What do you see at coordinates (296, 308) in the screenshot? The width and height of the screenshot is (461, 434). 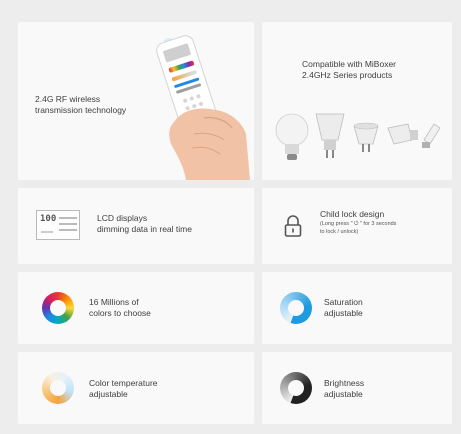 I see `saturation-ring-icon` at bounding box center [296, 308].